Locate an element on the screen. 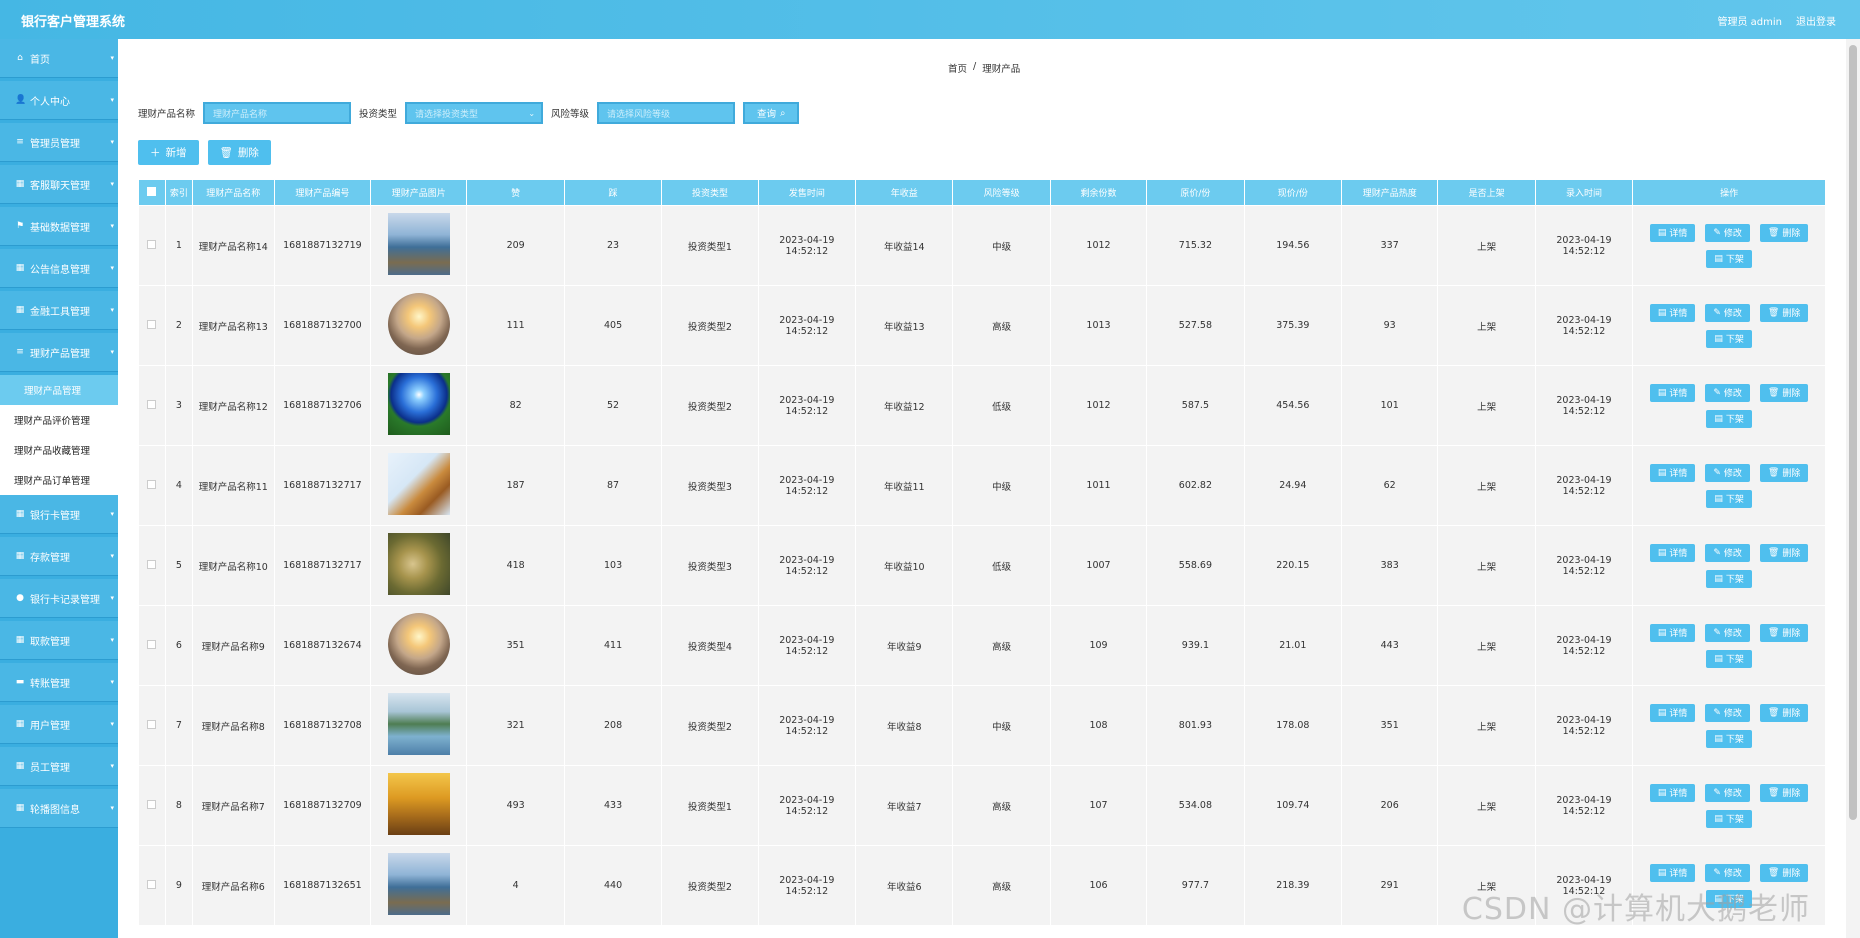 The height and width of the screenshot is (938, 1860). sidebar-submenu: 理财产品管理 理财产品评价管理 理财产品收藏管理 理财产品订单管理 is located at coordinates (59, 435).